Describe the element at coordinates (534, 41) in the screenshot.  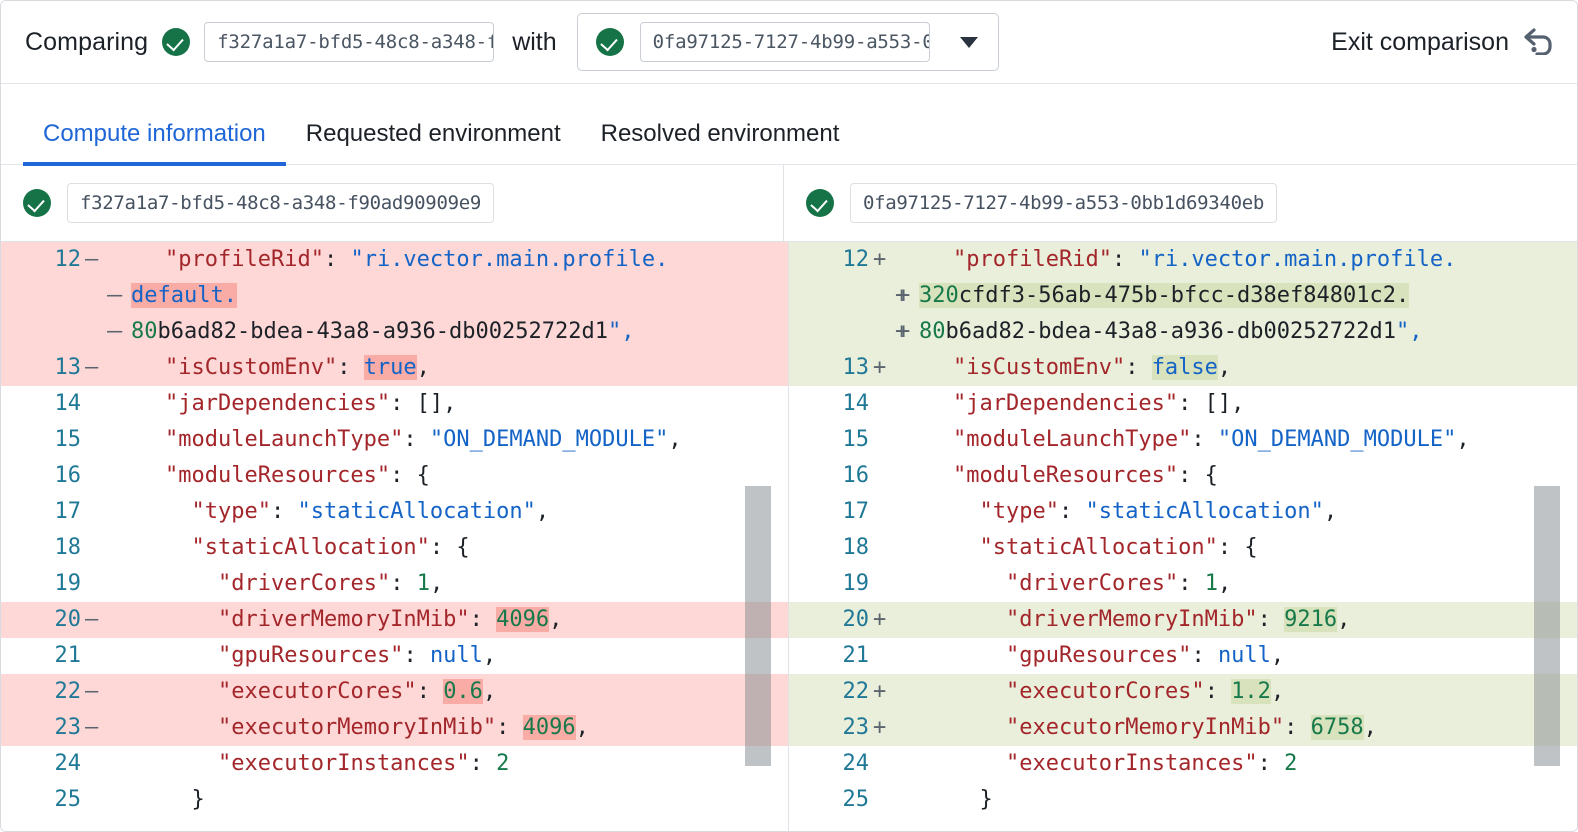
I see `with-label: with` at that location.